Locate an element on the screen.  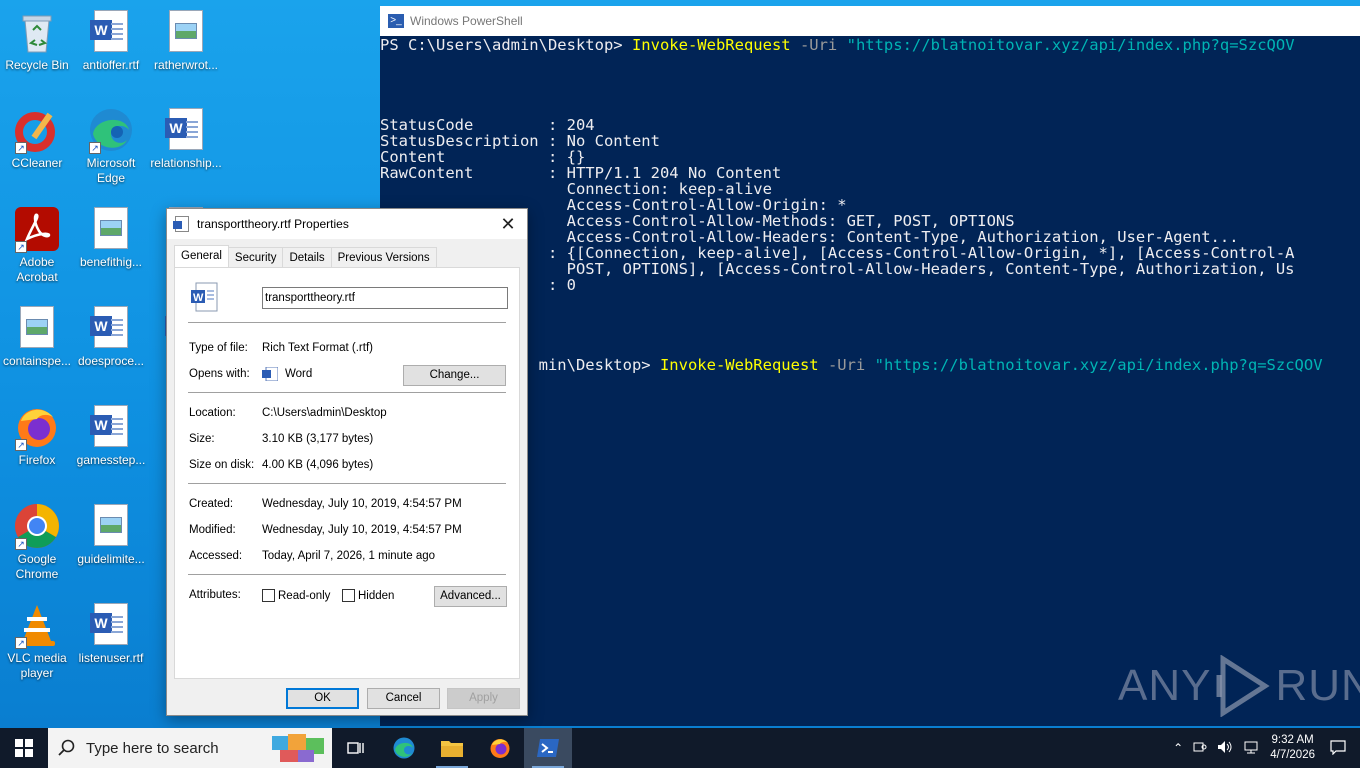
ok-button: OK is located at coordinates (322, 698).